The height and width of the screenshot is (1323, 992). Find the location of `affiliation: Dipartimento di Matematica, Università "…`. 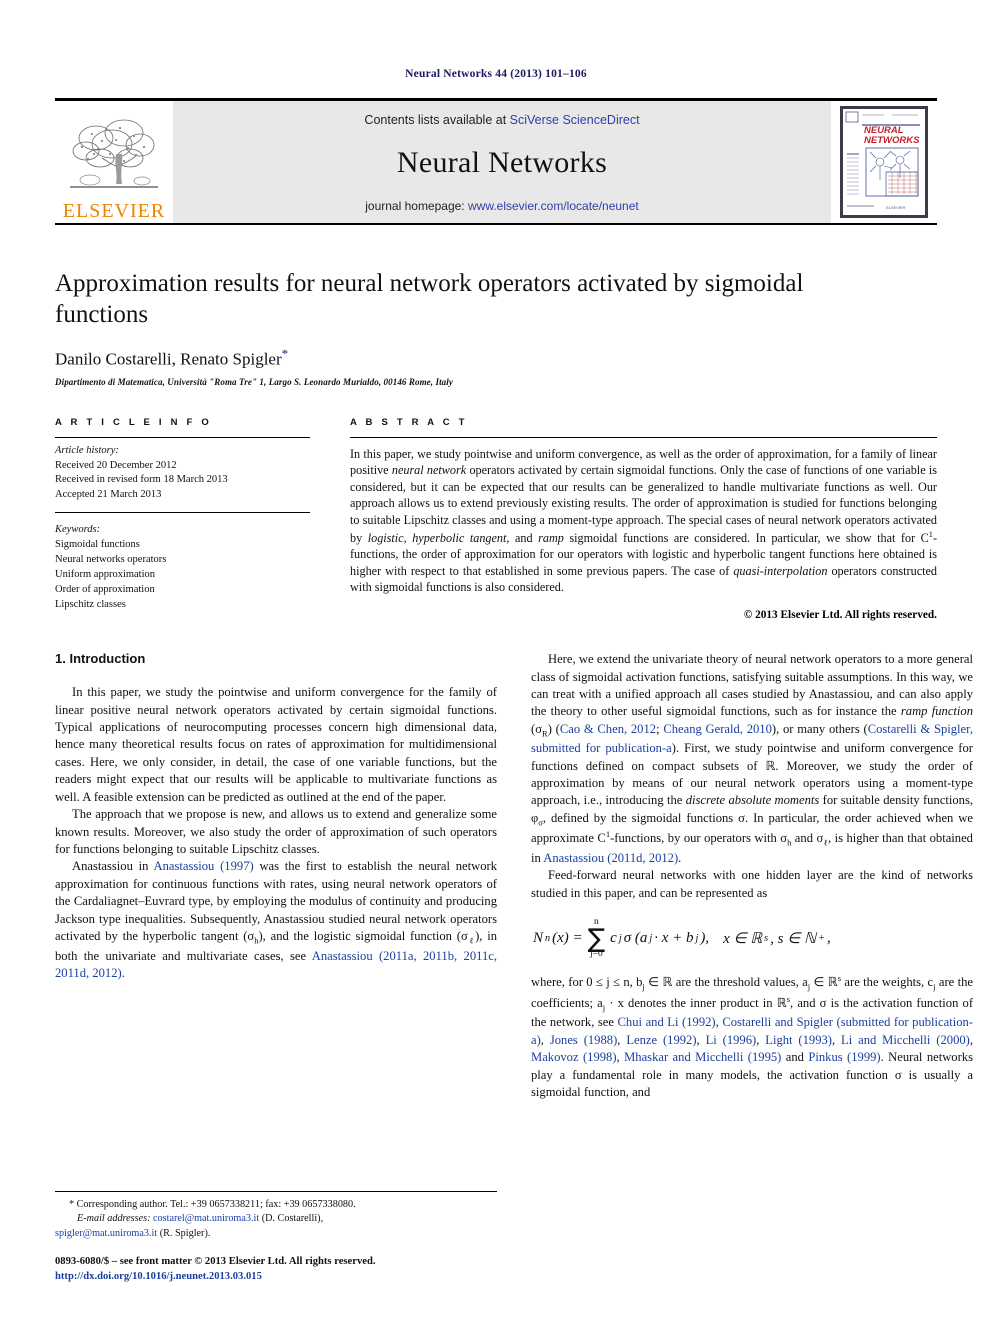

affiliation: Dipartimento di Matematica, Università "… is located at coordinates (254, 381).